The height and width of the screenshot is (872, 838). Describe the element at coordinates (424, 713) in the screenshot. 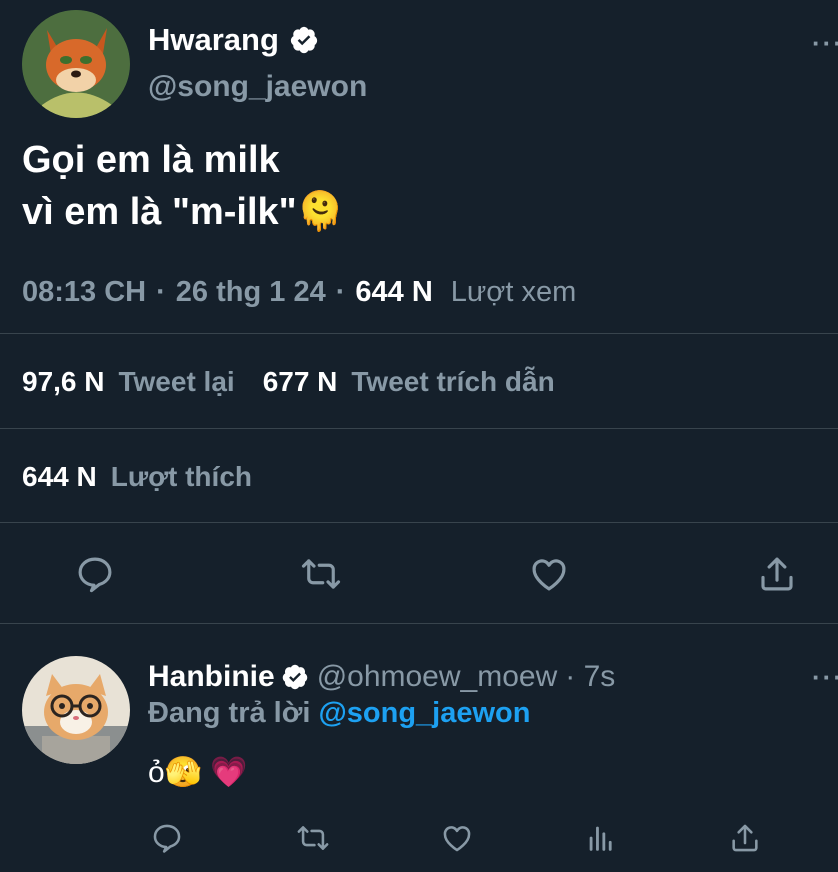

I see `replying-mention: @song_jaewon` at that location.